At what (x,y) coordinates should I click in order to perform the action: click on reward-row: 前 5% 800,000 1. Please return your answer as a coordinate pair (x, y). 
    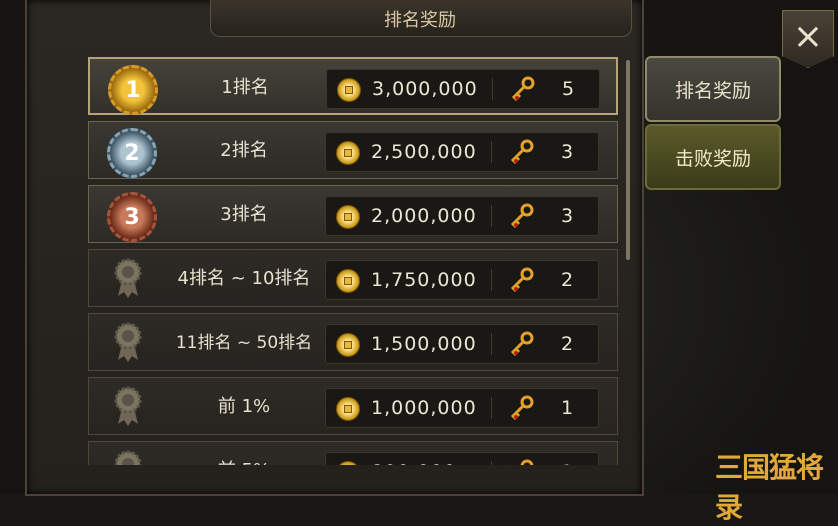
    Looking at the image, I should click on (353, 453).